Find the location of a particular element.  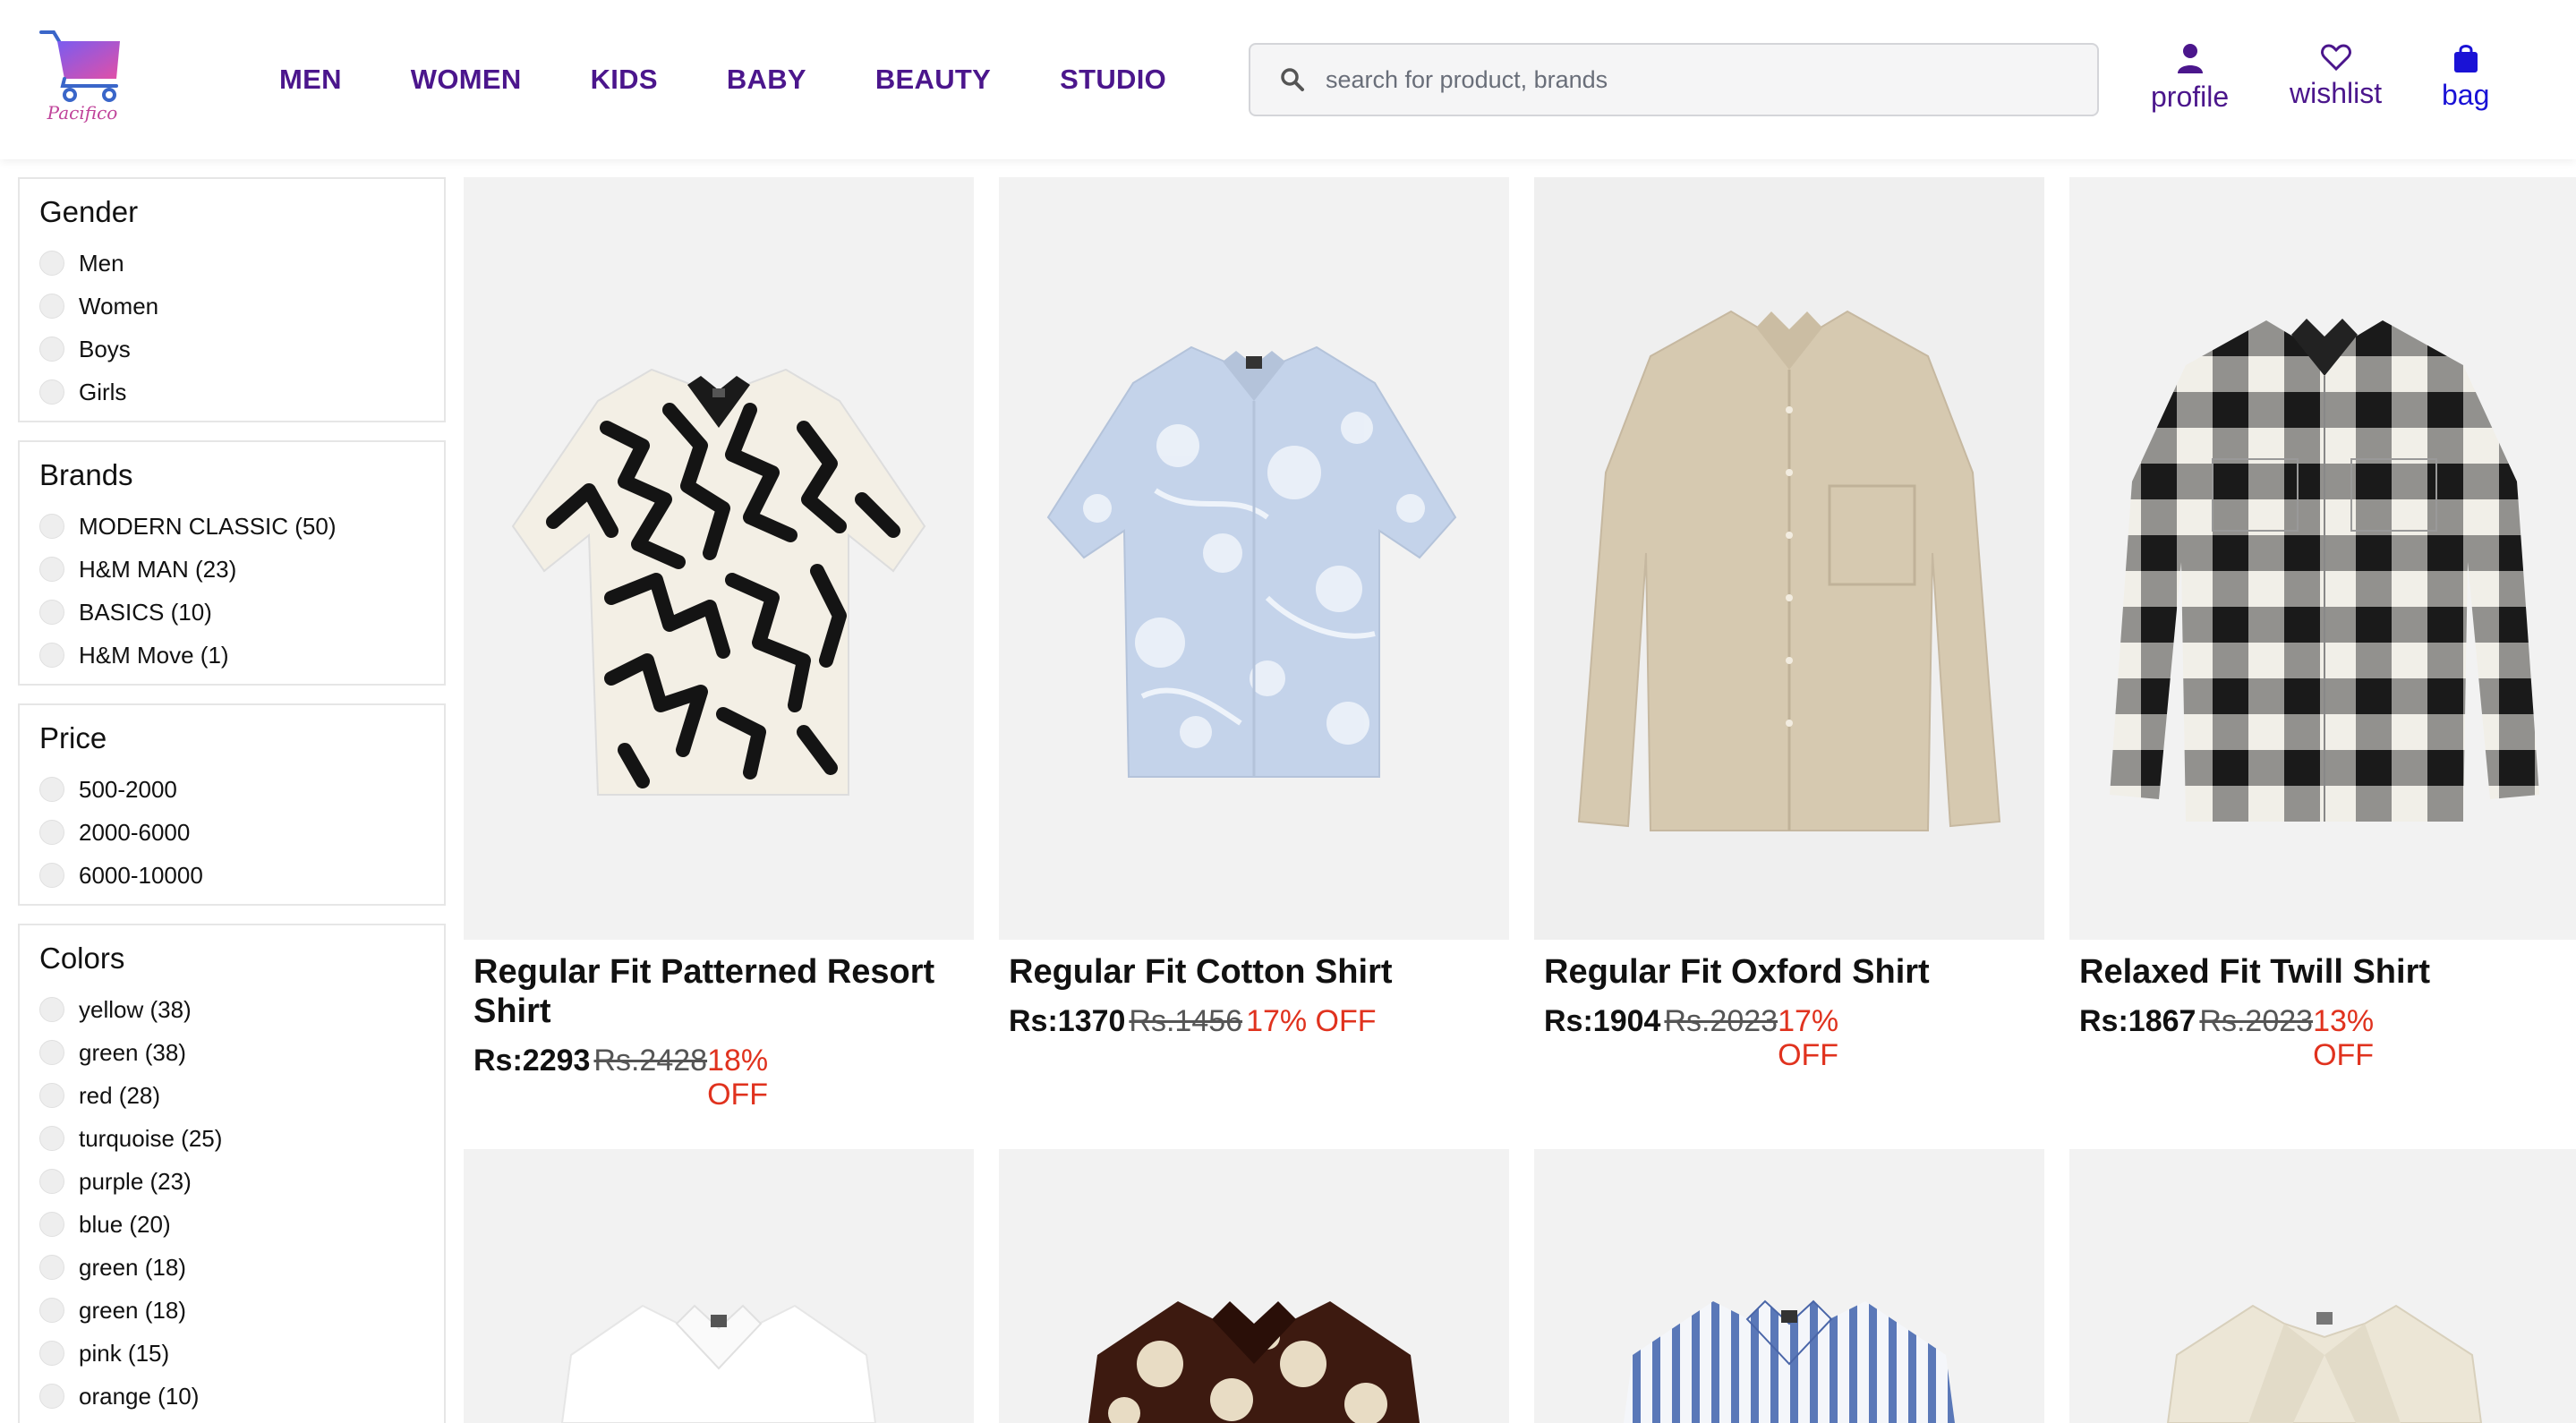

option-label: yellow (38) is located at coordinates (135, 1009).